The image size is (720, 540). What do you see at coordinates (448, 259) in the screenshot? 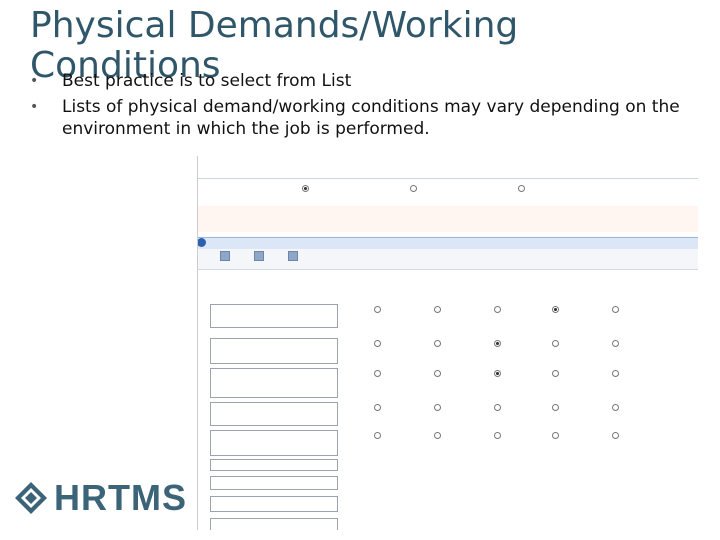
I see `toolbar` at bounding box center [448, 259].